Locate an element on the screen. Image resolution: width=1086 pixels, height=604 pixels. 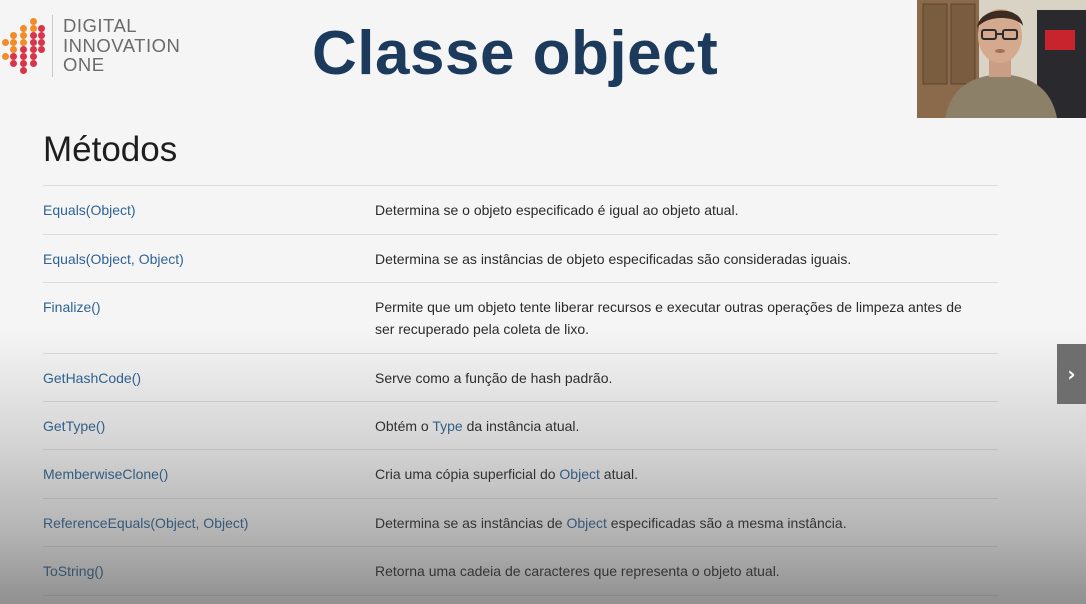
digital-innovation-one-logo: DIGITAL INNOVATION ONE is located at coordinates (90, 46).